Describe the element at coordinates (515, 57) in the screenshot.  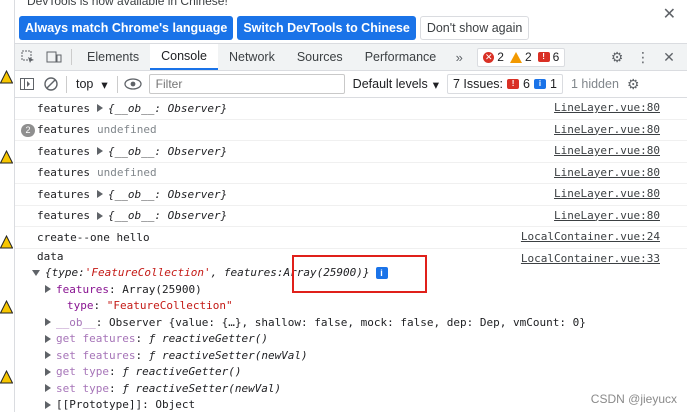
I see `warning-icon` at that location.